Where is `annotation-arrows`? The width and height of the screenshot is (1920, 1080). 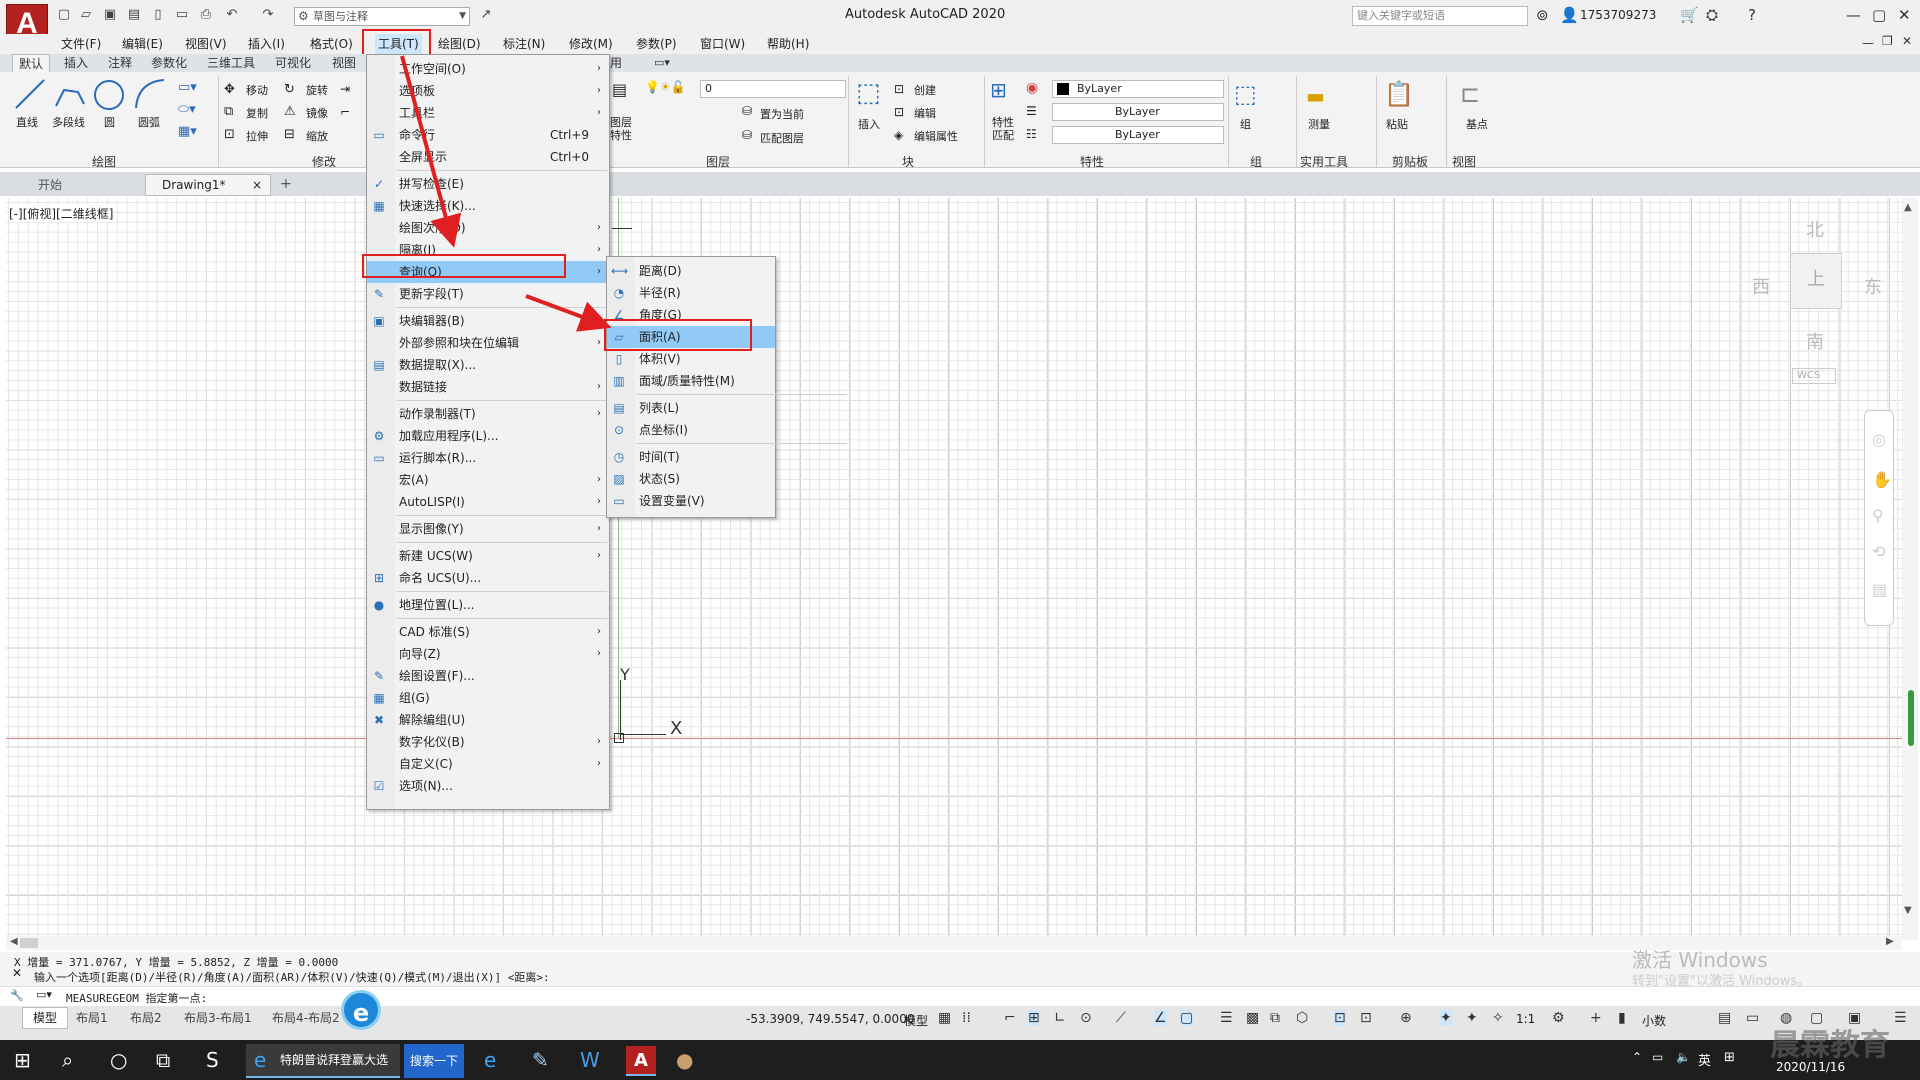 annotation-arrows is located at coordinates (506, 193).